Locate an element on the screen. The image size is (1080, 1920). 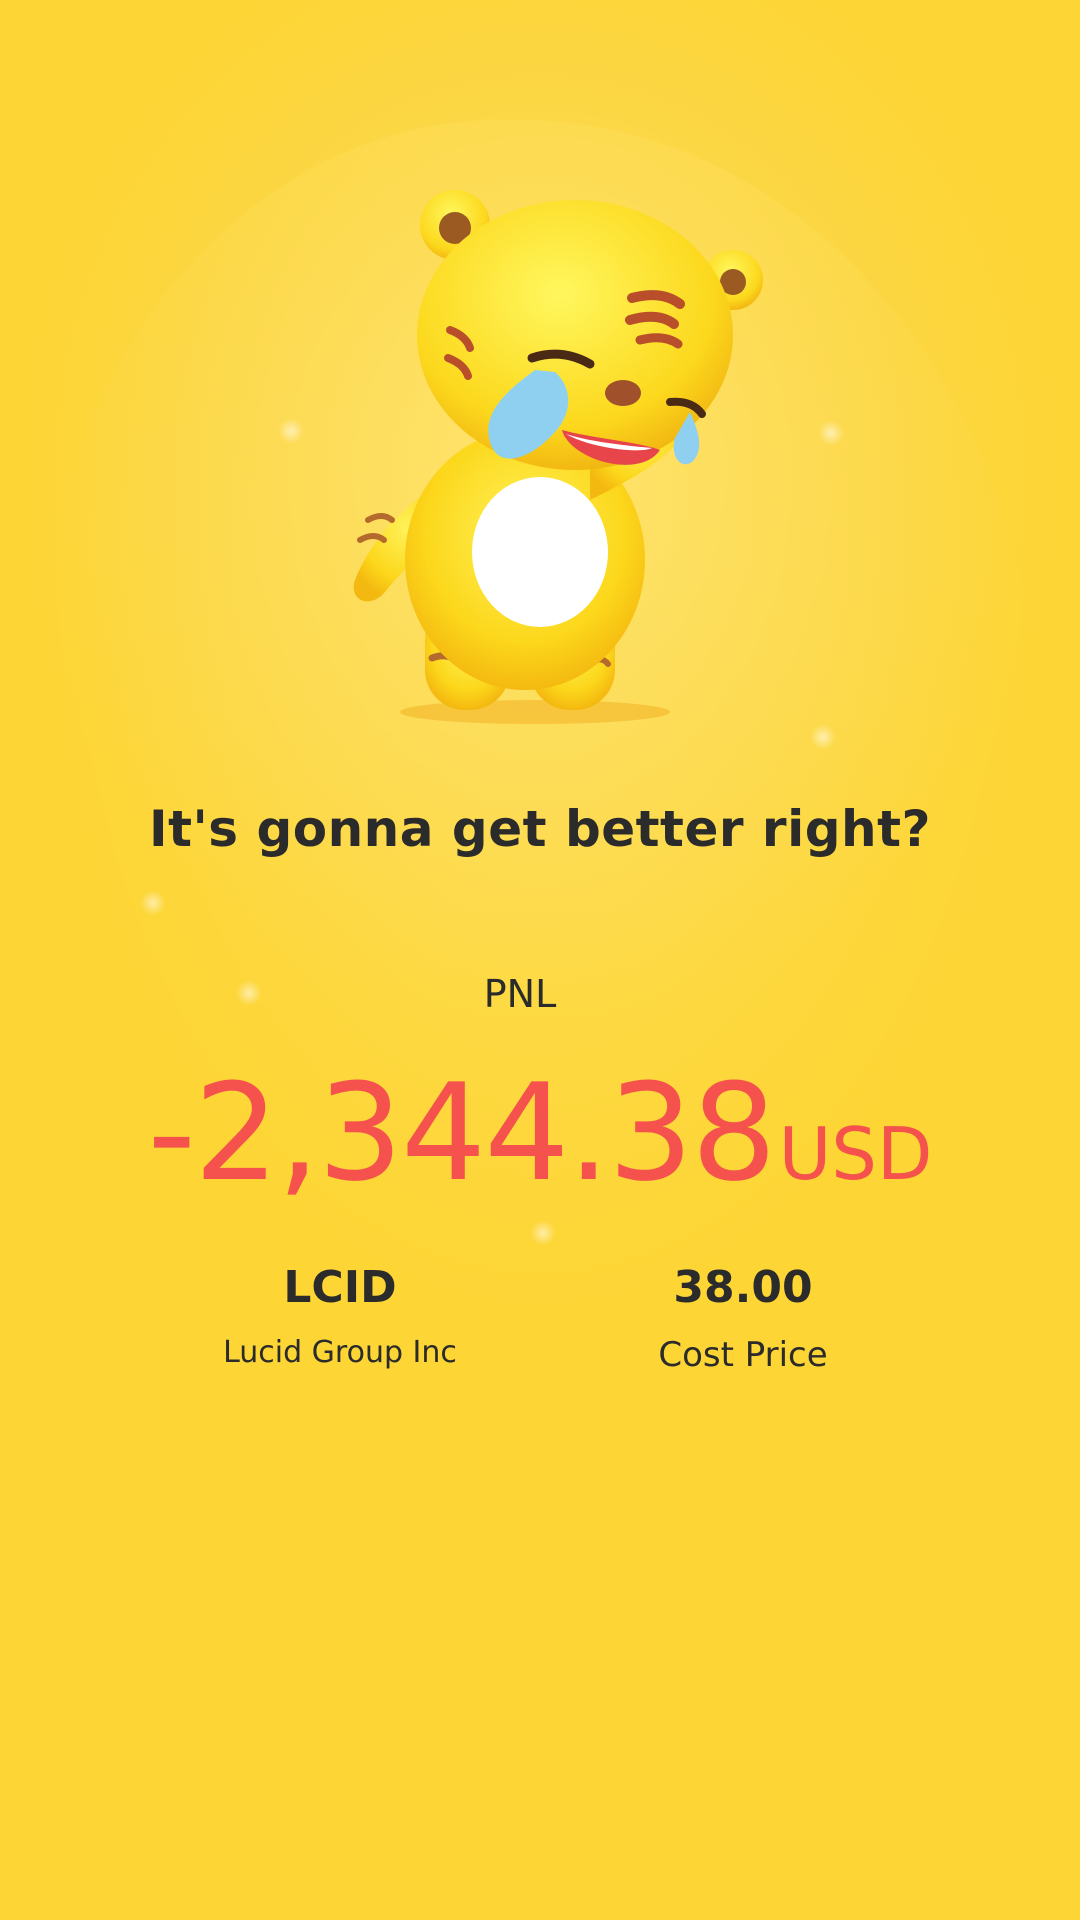
stock-info: LCID Lucid Group Inc is located at coordinates (340, 1316).